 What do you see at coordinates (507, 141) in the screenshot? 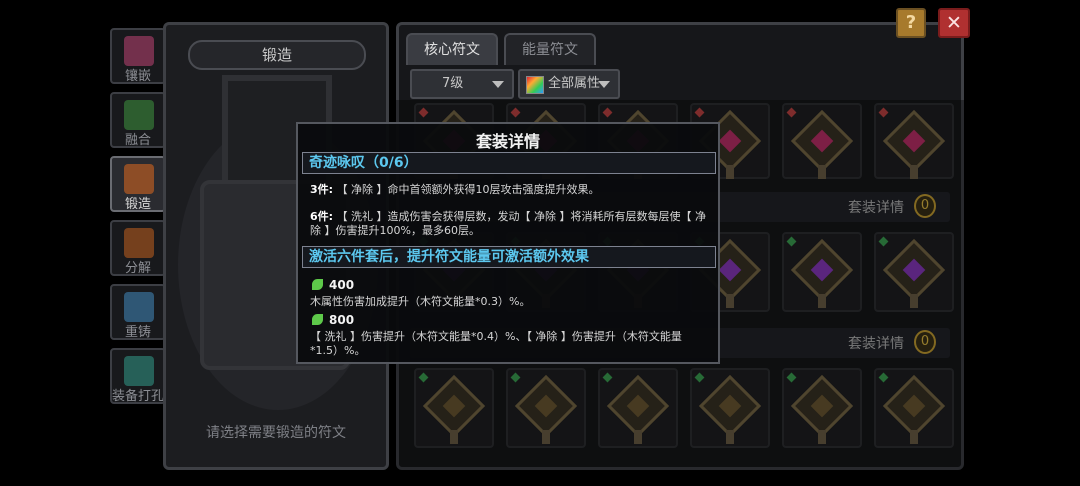
I see `popup-title: 套装详情` at bounding box center [507, 141].